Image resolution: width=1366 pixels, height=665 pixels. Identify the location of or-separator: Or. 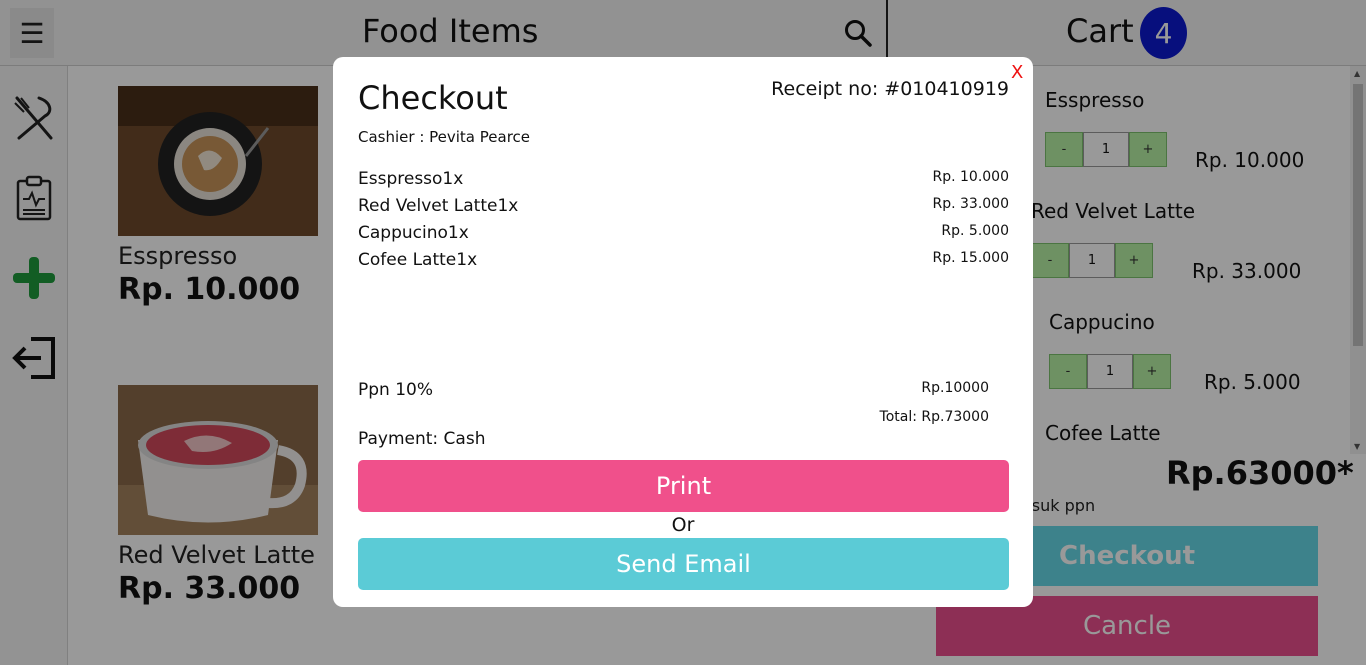
(683, 525).